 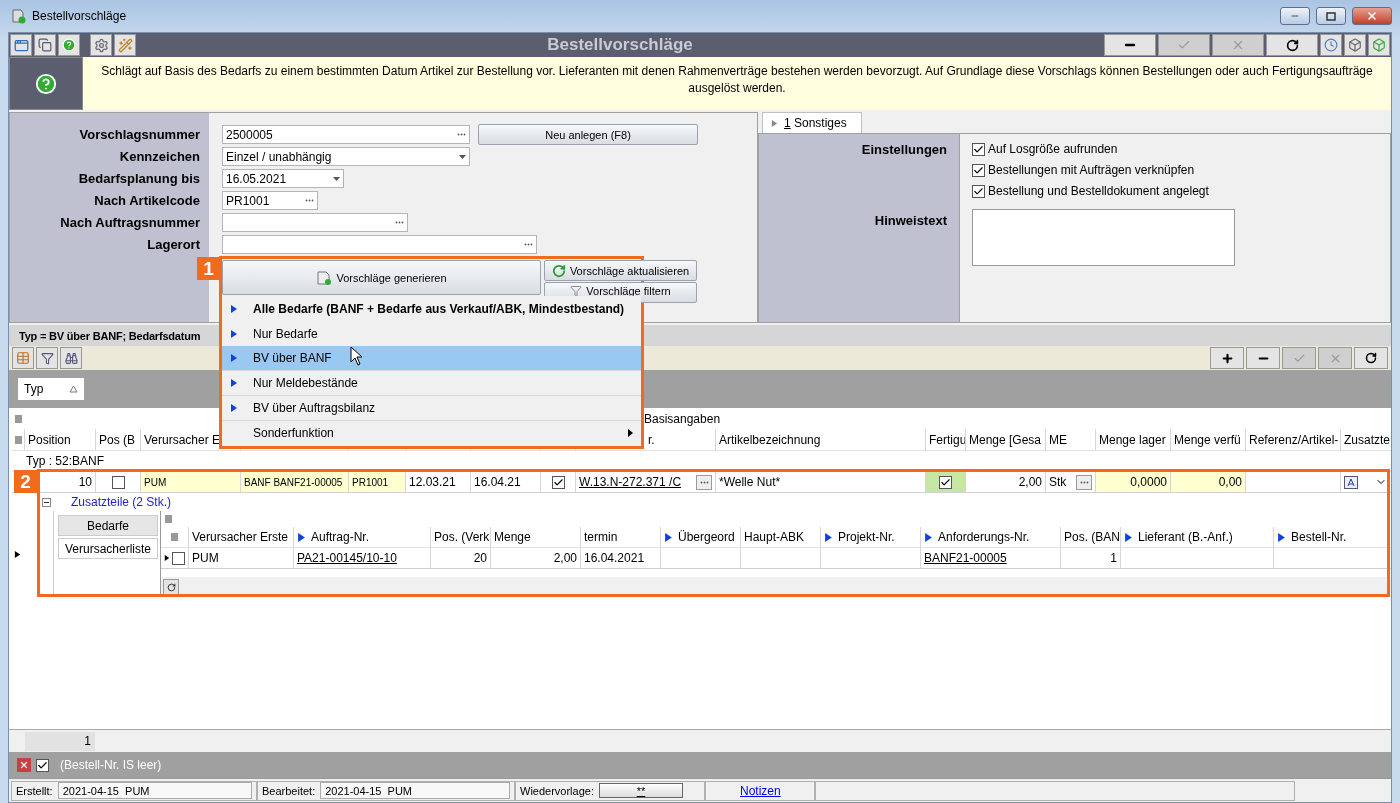 What do you see at coordinates (121, 502) in the screenshot?
I see `sub-label: Zusatzteile (2 Stk.)` at bounding box center [121, 502].